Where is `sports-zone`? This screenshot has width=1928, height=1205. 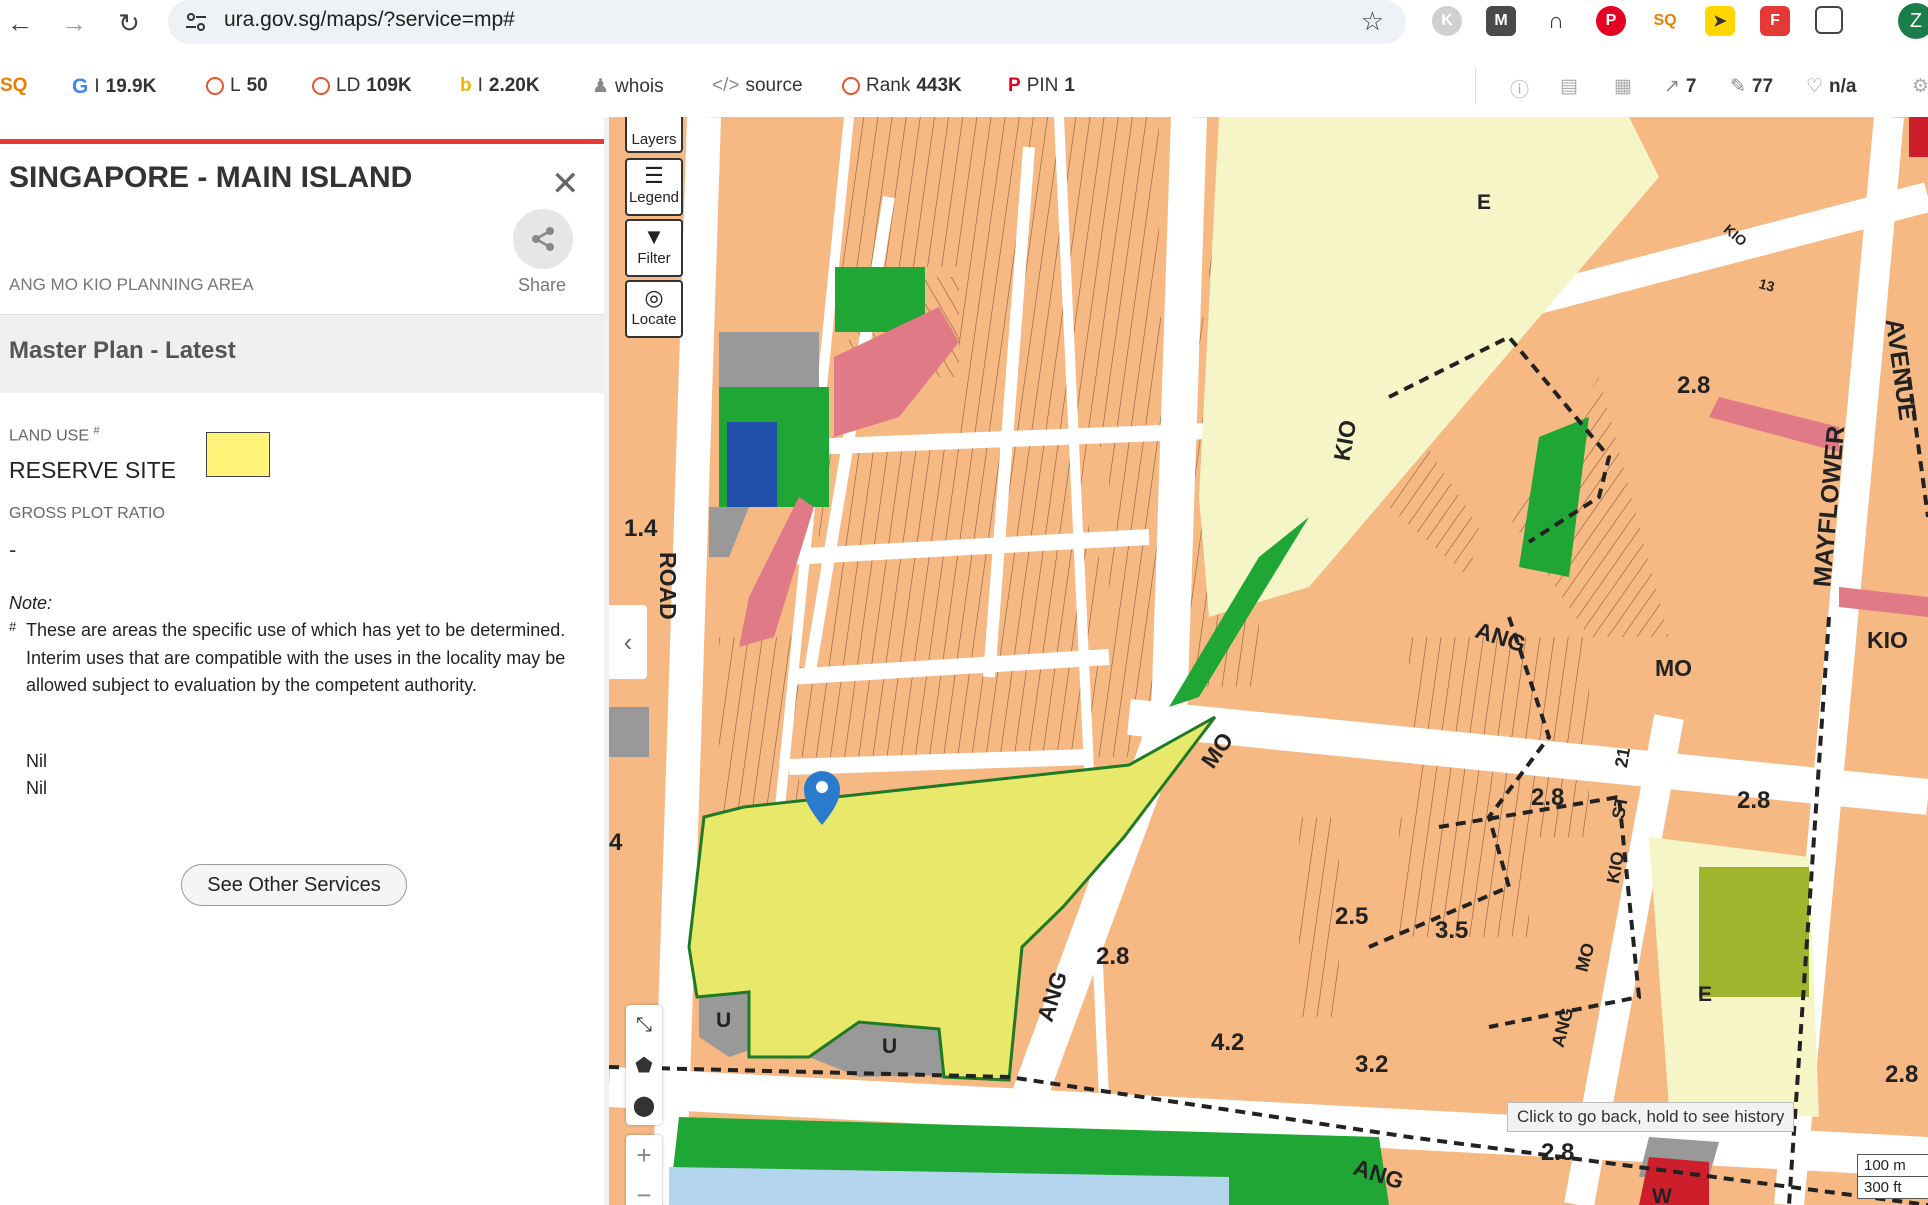
sports-zone is located at coordinates (1754, 932).